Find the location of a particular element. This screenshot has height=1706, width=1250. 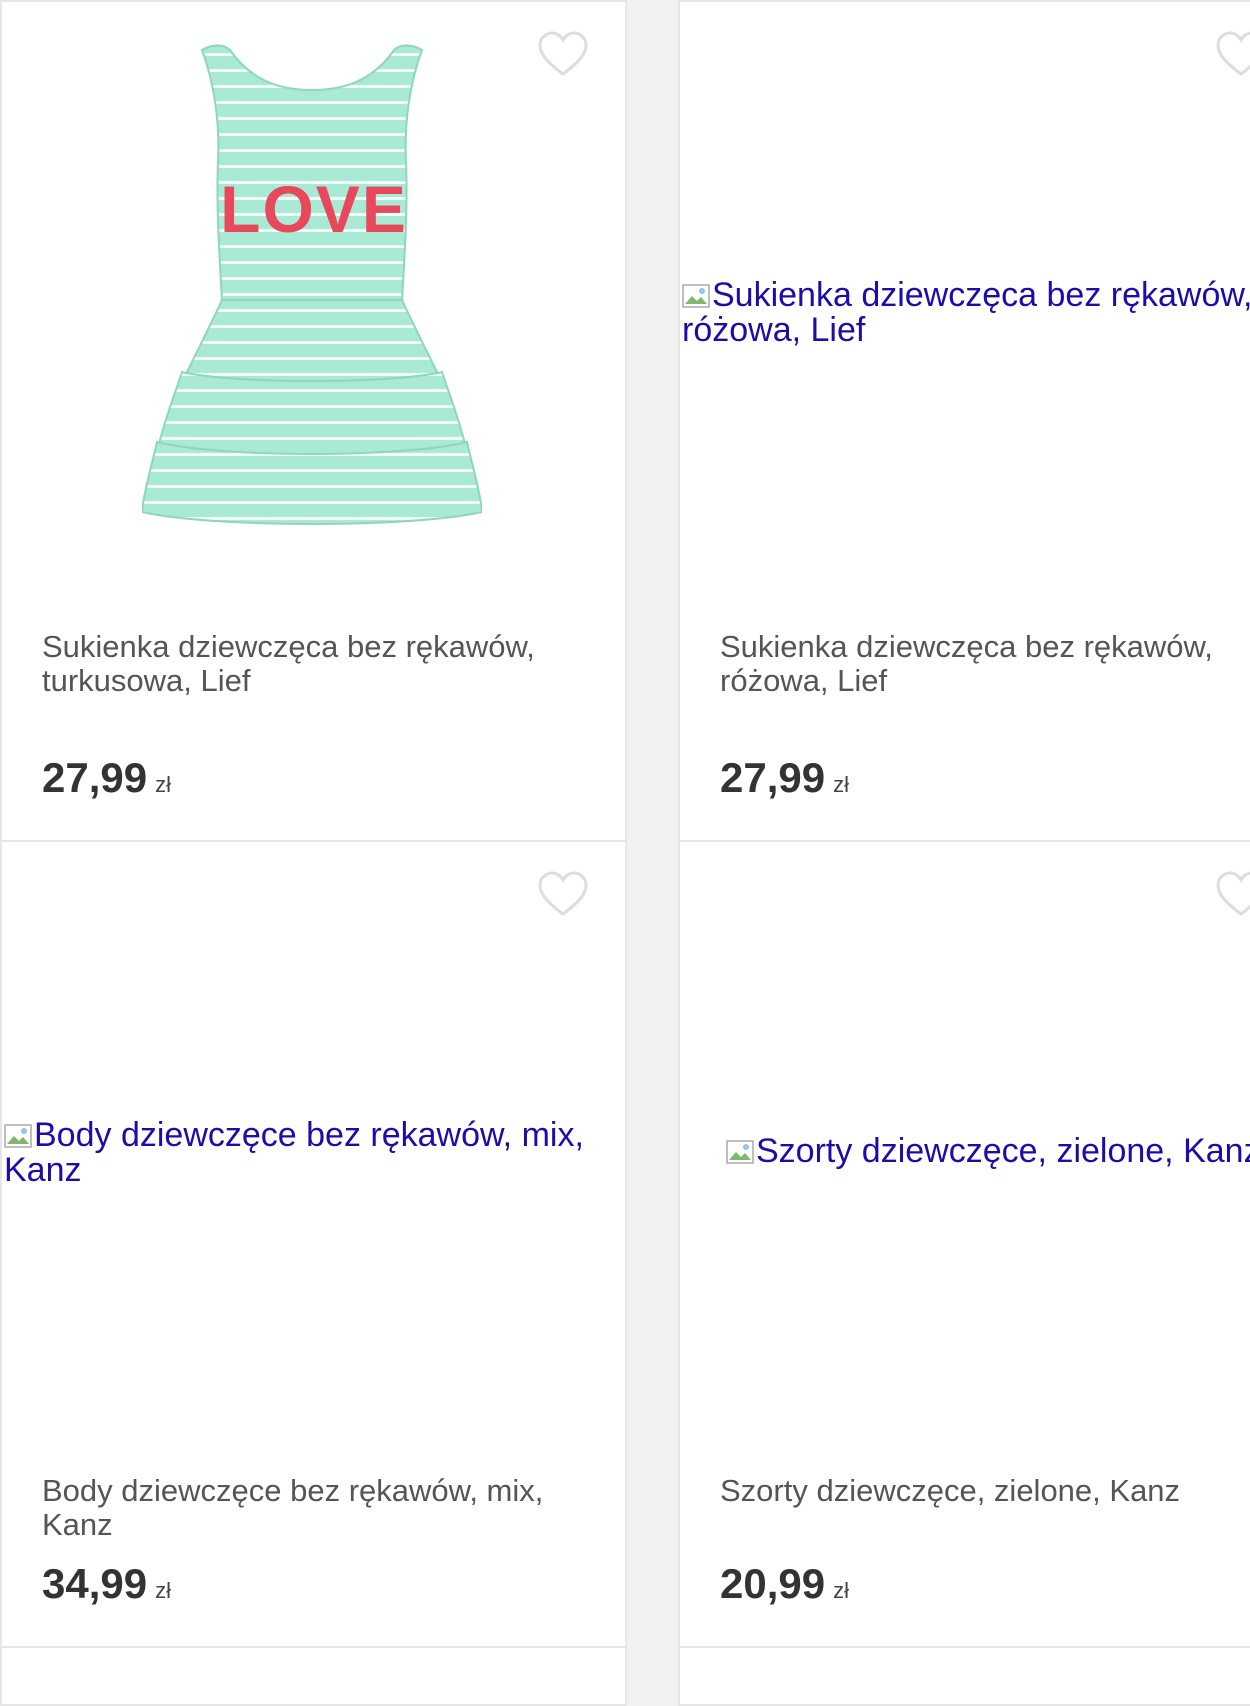

image-alt-text: Body dziewczęce bez rękawów, mix, Kanz is located at coordinates (294, 1152).